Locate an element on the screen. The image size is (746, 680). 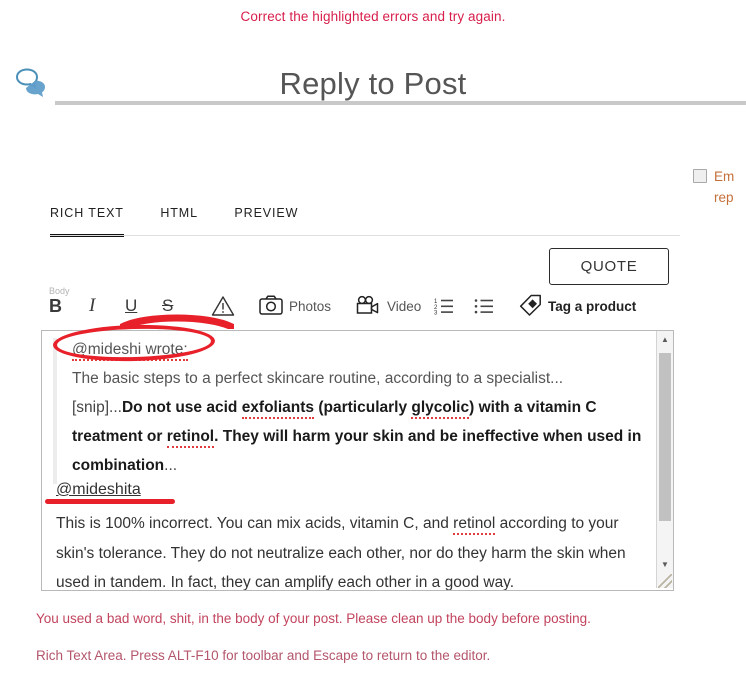
video-label: Video is located at coordinates (404, 306).